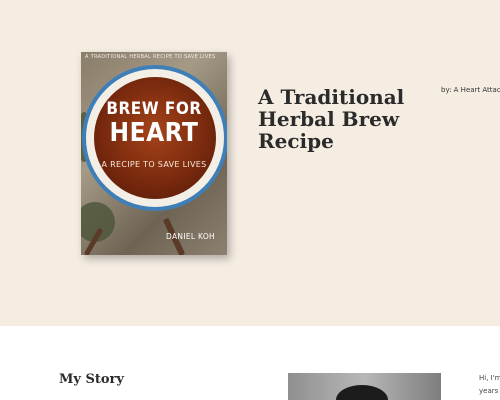 The width and height of the screenshot is (500, 400). What do you see at coordinates (154, 164) in the screenshot?
I see `book-subtitle: A RECIPE TO SAVE LIVES` at bounding box center [154, 164].